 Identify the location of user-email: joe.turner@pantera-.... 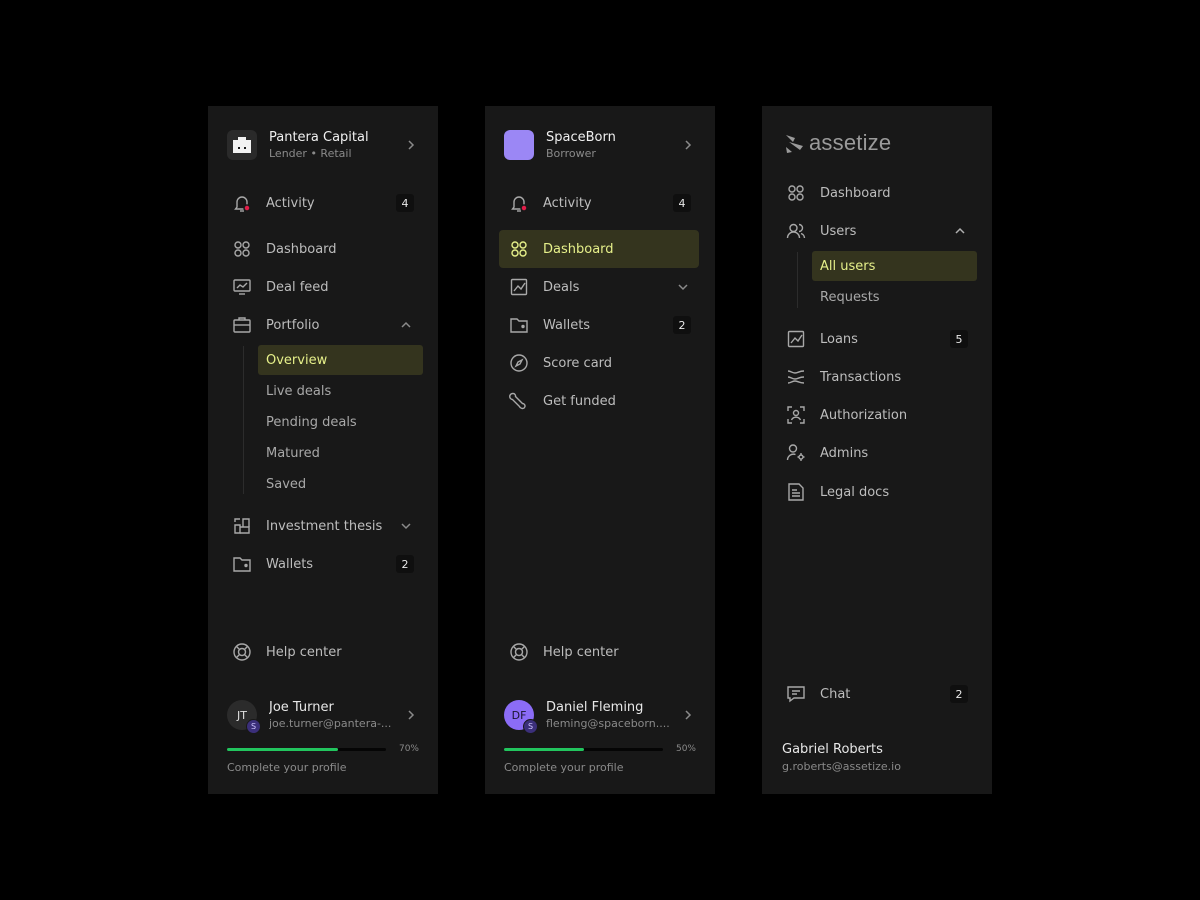
(330, 723).